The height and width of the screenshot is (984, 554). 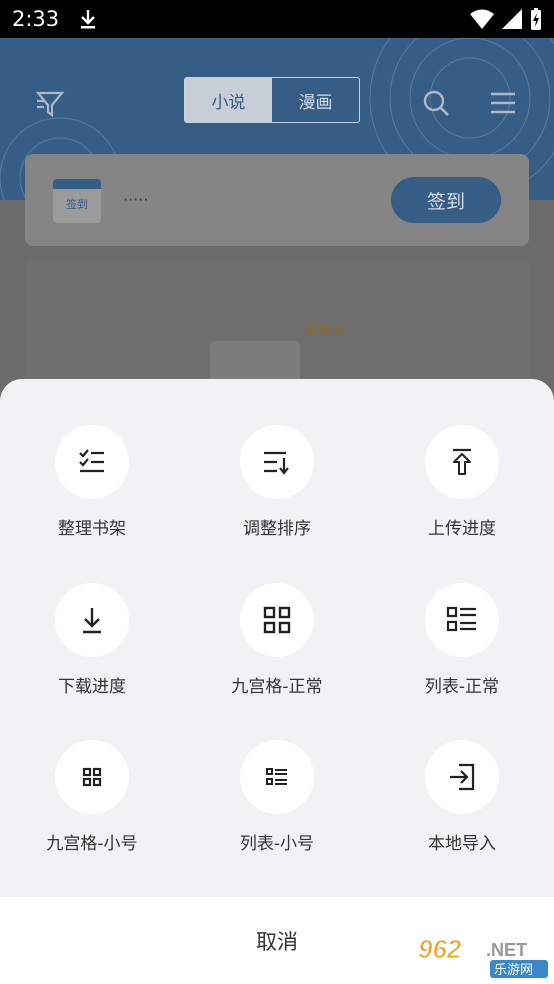 What do you see at coordinates (277, 482) in the screenshot?
I see `action-adjust-sort: 调整排序` at bounding box center [277, 482].